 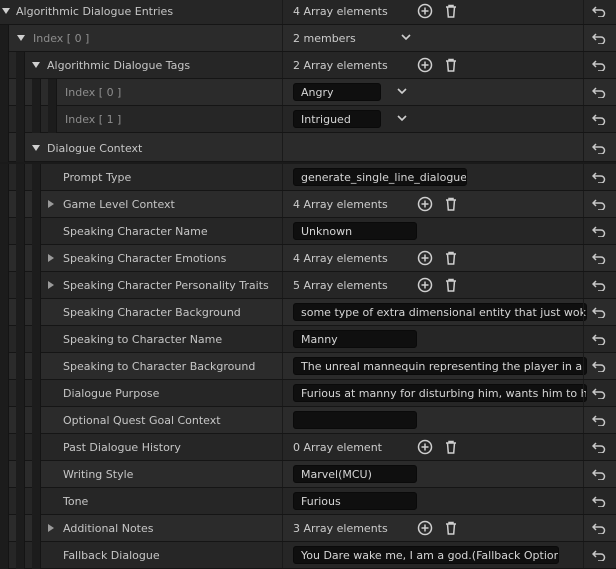 I want to click on members-count: 2 members, so click(x=324, y=38).